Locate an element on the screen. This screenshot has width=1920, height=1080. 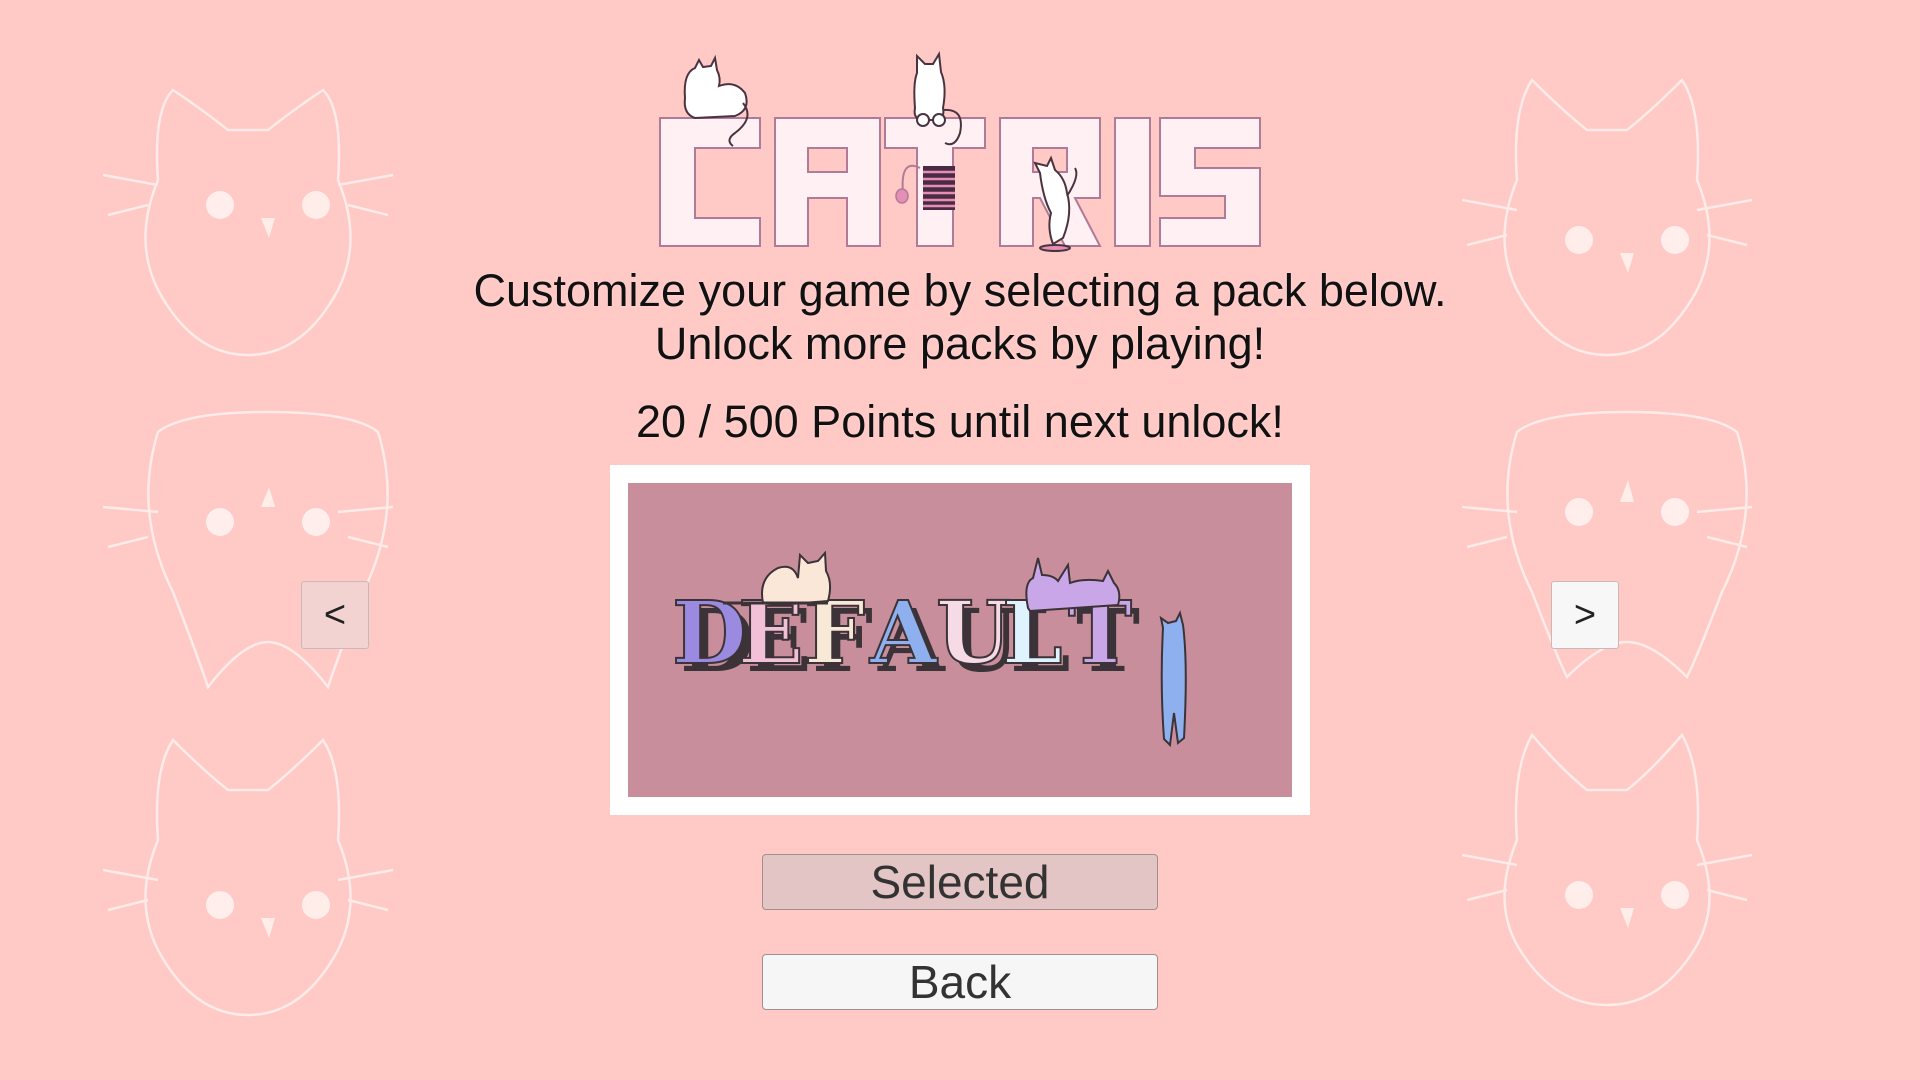
yarn-ball-icon is located at coordinates (925, 187).